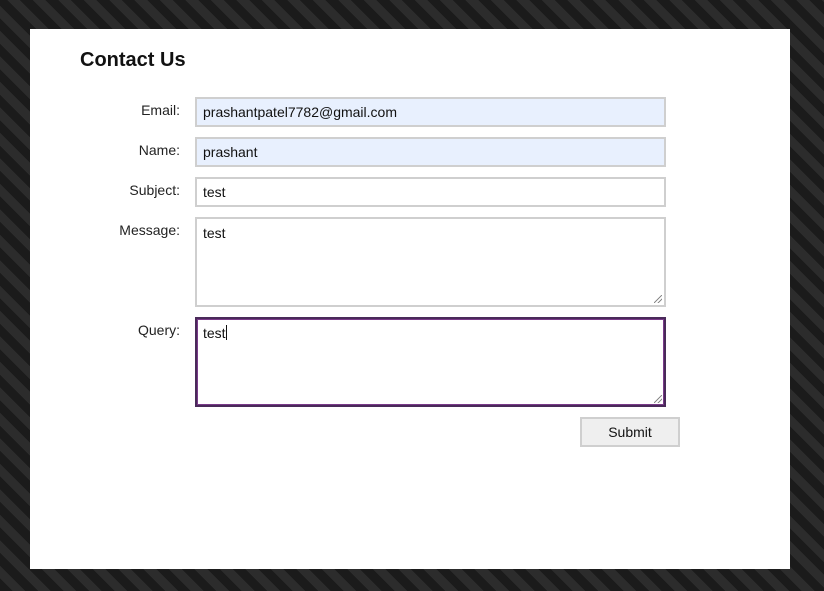 This screenshot has width=824, height=591. Describe the element at coordinates (133, 60) in the screenshot. I see `page-title: Contact Us` at that location.